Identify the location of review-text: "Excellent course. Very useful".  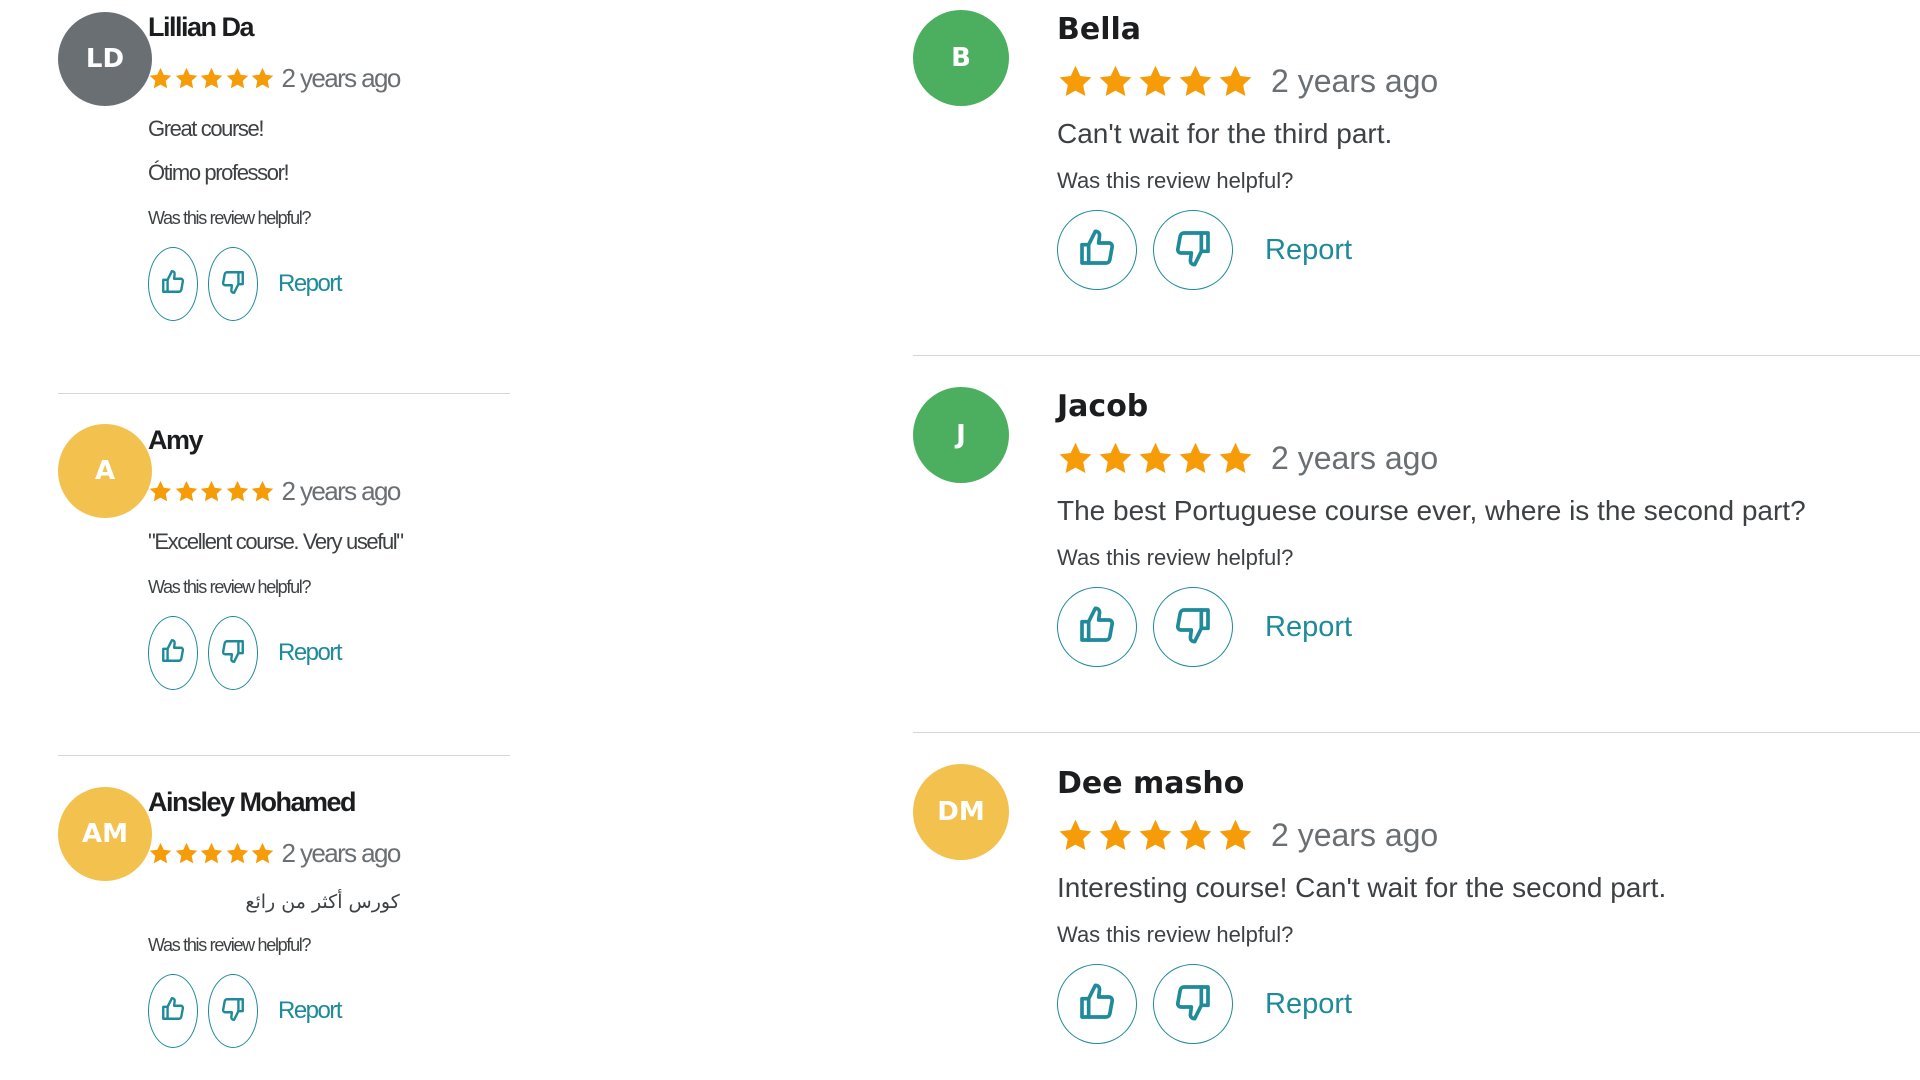
(276, 541).